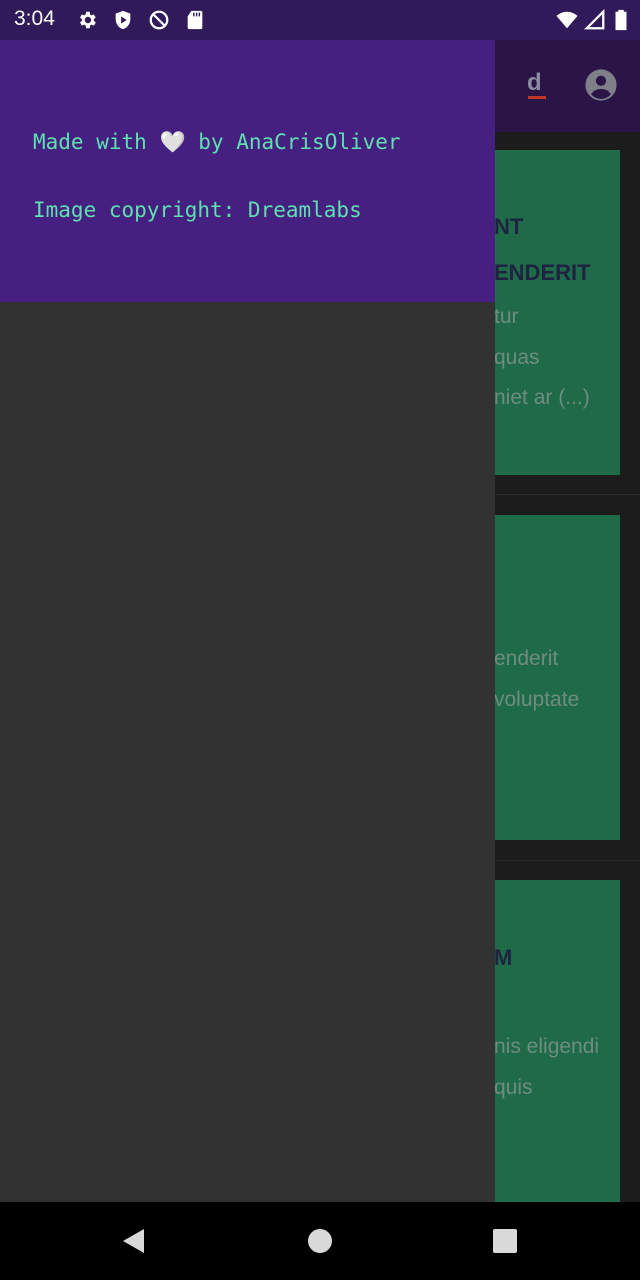  I want to click on gear-icon, so click(88, 20).